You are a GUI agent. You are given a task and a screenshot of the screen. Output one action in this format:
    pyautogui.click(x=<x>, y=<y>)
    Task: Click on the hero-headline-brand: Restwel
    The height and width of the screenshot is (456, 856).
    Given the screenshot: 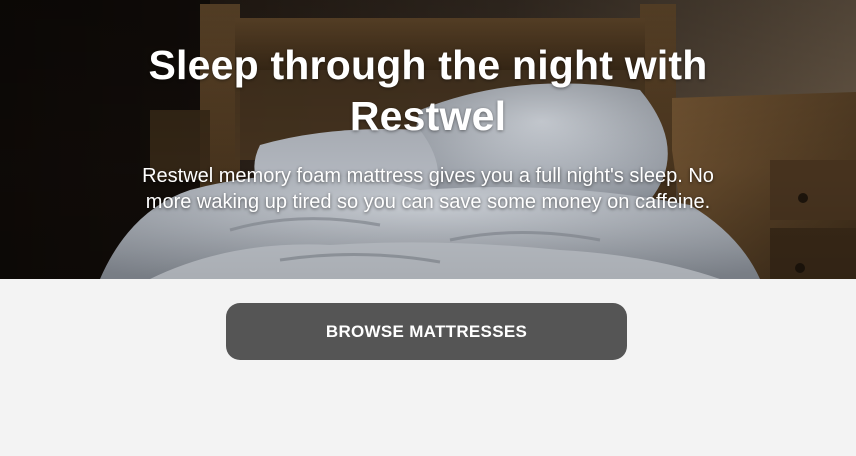 What is the action you would take?
    pyautogui.click(x=428, y=116)
    